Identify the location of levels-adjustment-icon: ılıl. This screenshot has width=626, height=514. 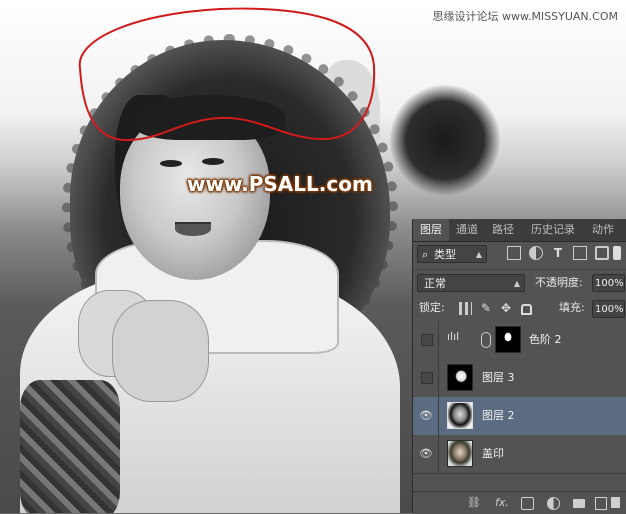
(453, 336).